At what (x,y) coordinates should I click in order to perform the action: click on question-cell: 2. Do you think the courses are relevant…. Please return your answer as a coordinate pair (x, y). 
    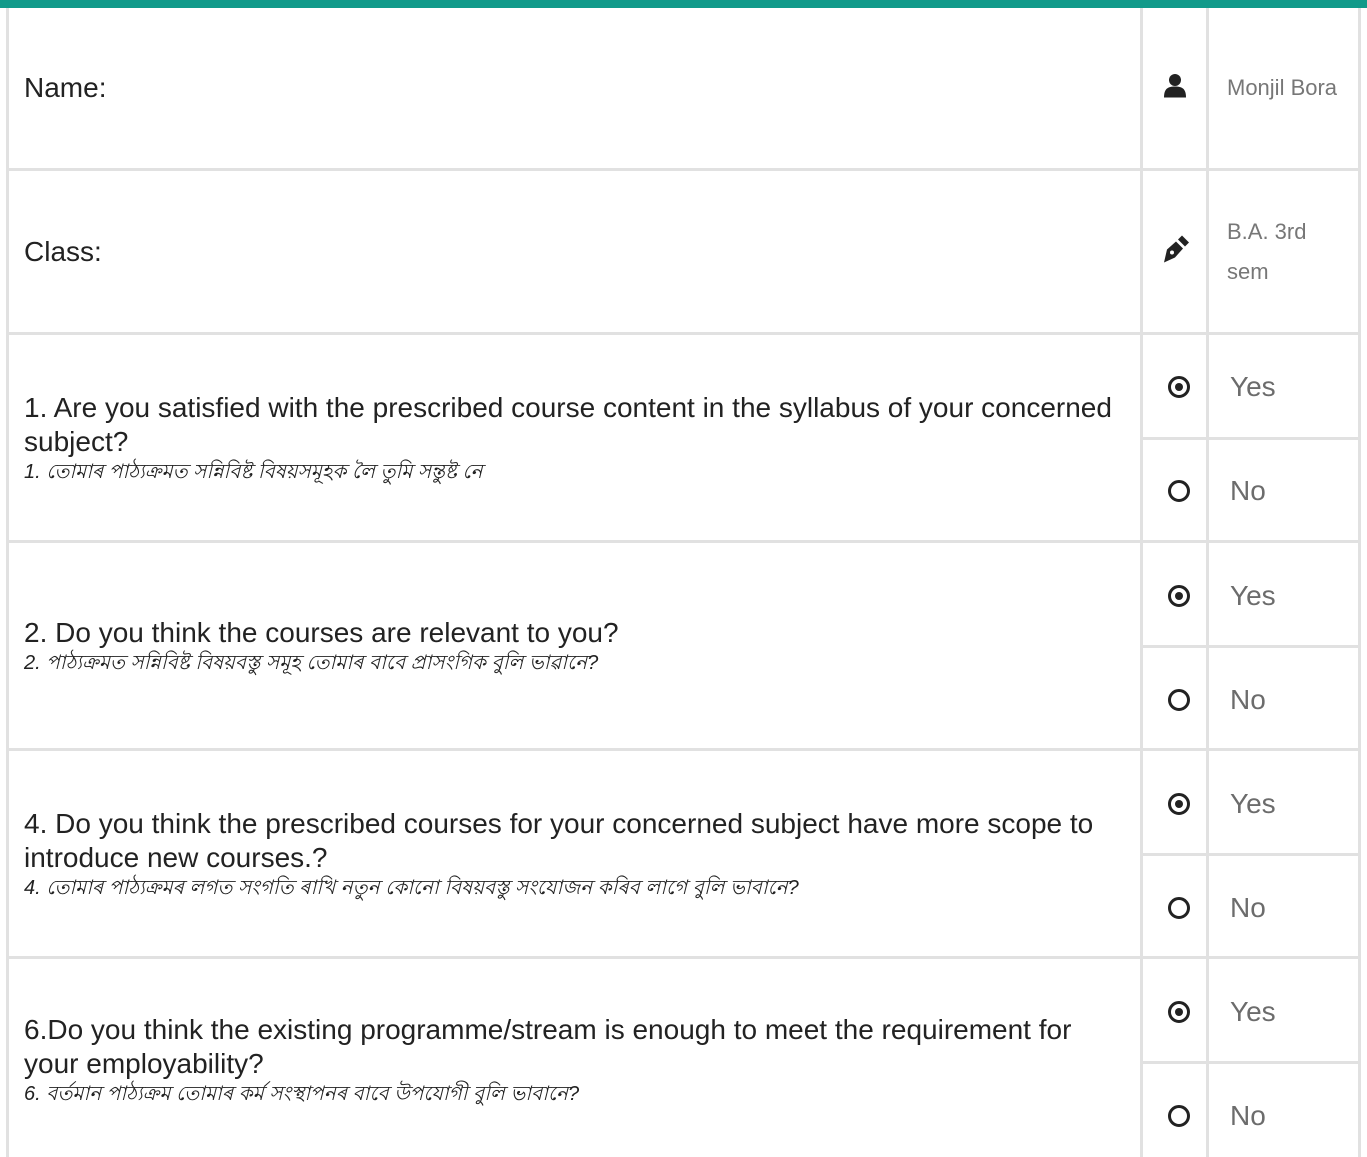
    Looking at the image, I should click on (576, 645).